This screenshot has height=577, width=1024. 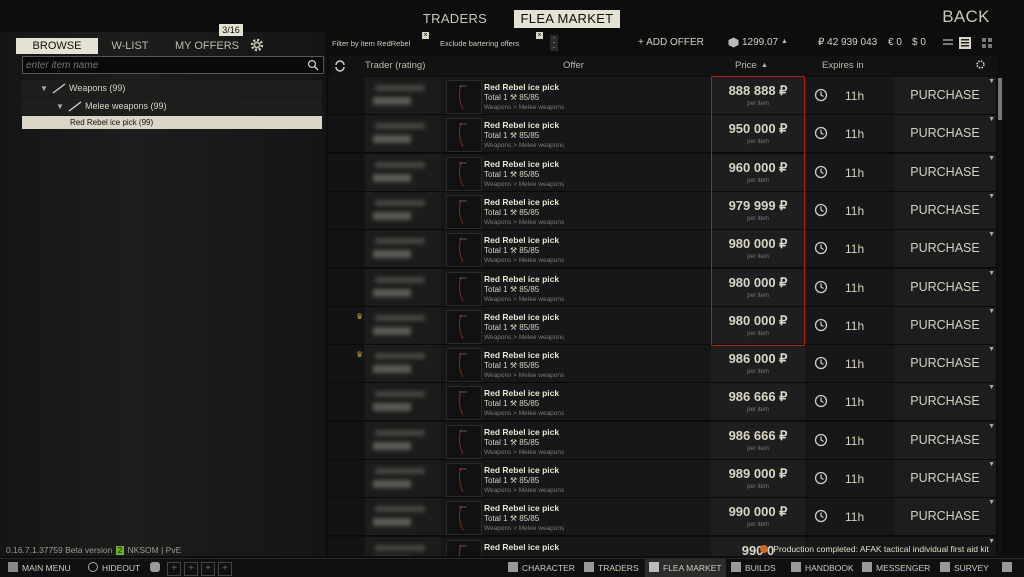 What do you see at coordinates (172, 88) in the screenshot?
I see `tree-item-weapons: ▼ Weapons (99)` at bounding box center [172, 88].